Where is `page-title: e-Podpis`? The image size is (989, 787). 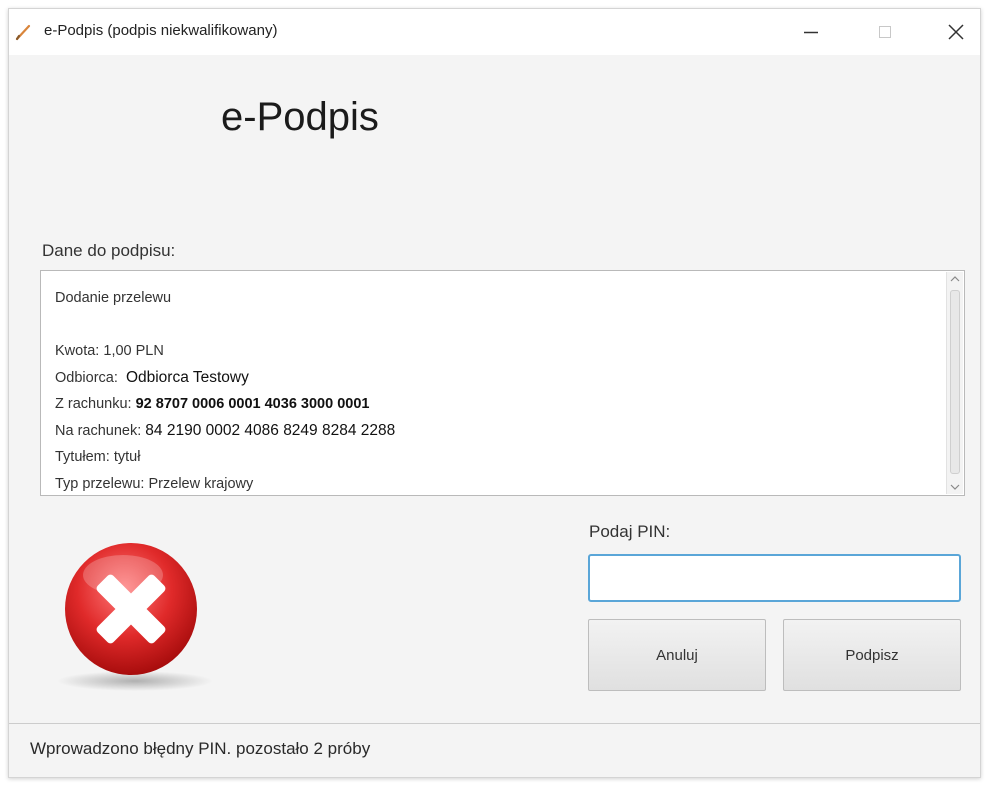
page-title: e-Podpis is located at coordinates (300, 117).